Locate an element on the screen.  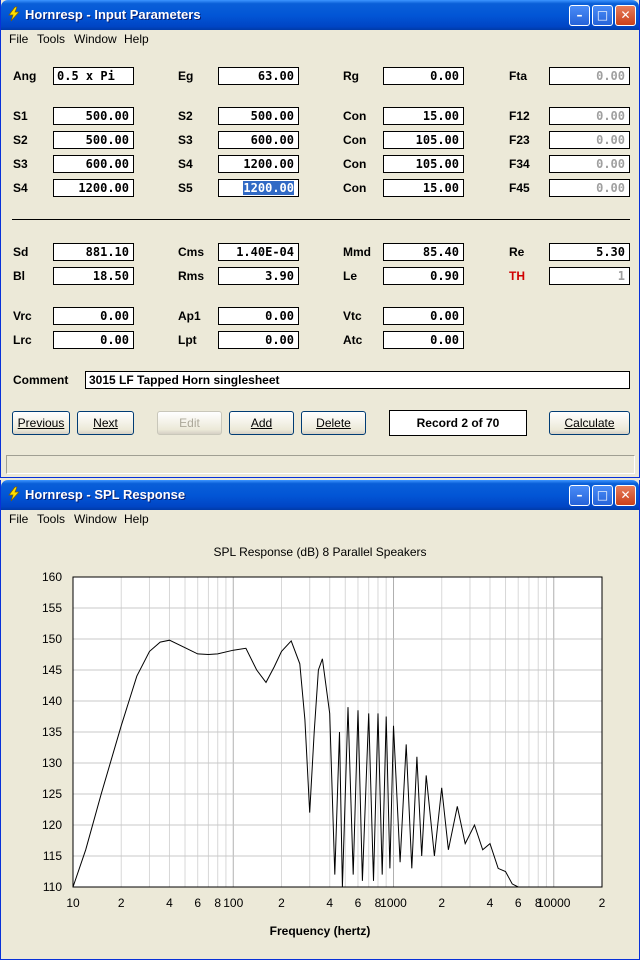
y-tick-label: 145 is located at coordinates (52, 670).